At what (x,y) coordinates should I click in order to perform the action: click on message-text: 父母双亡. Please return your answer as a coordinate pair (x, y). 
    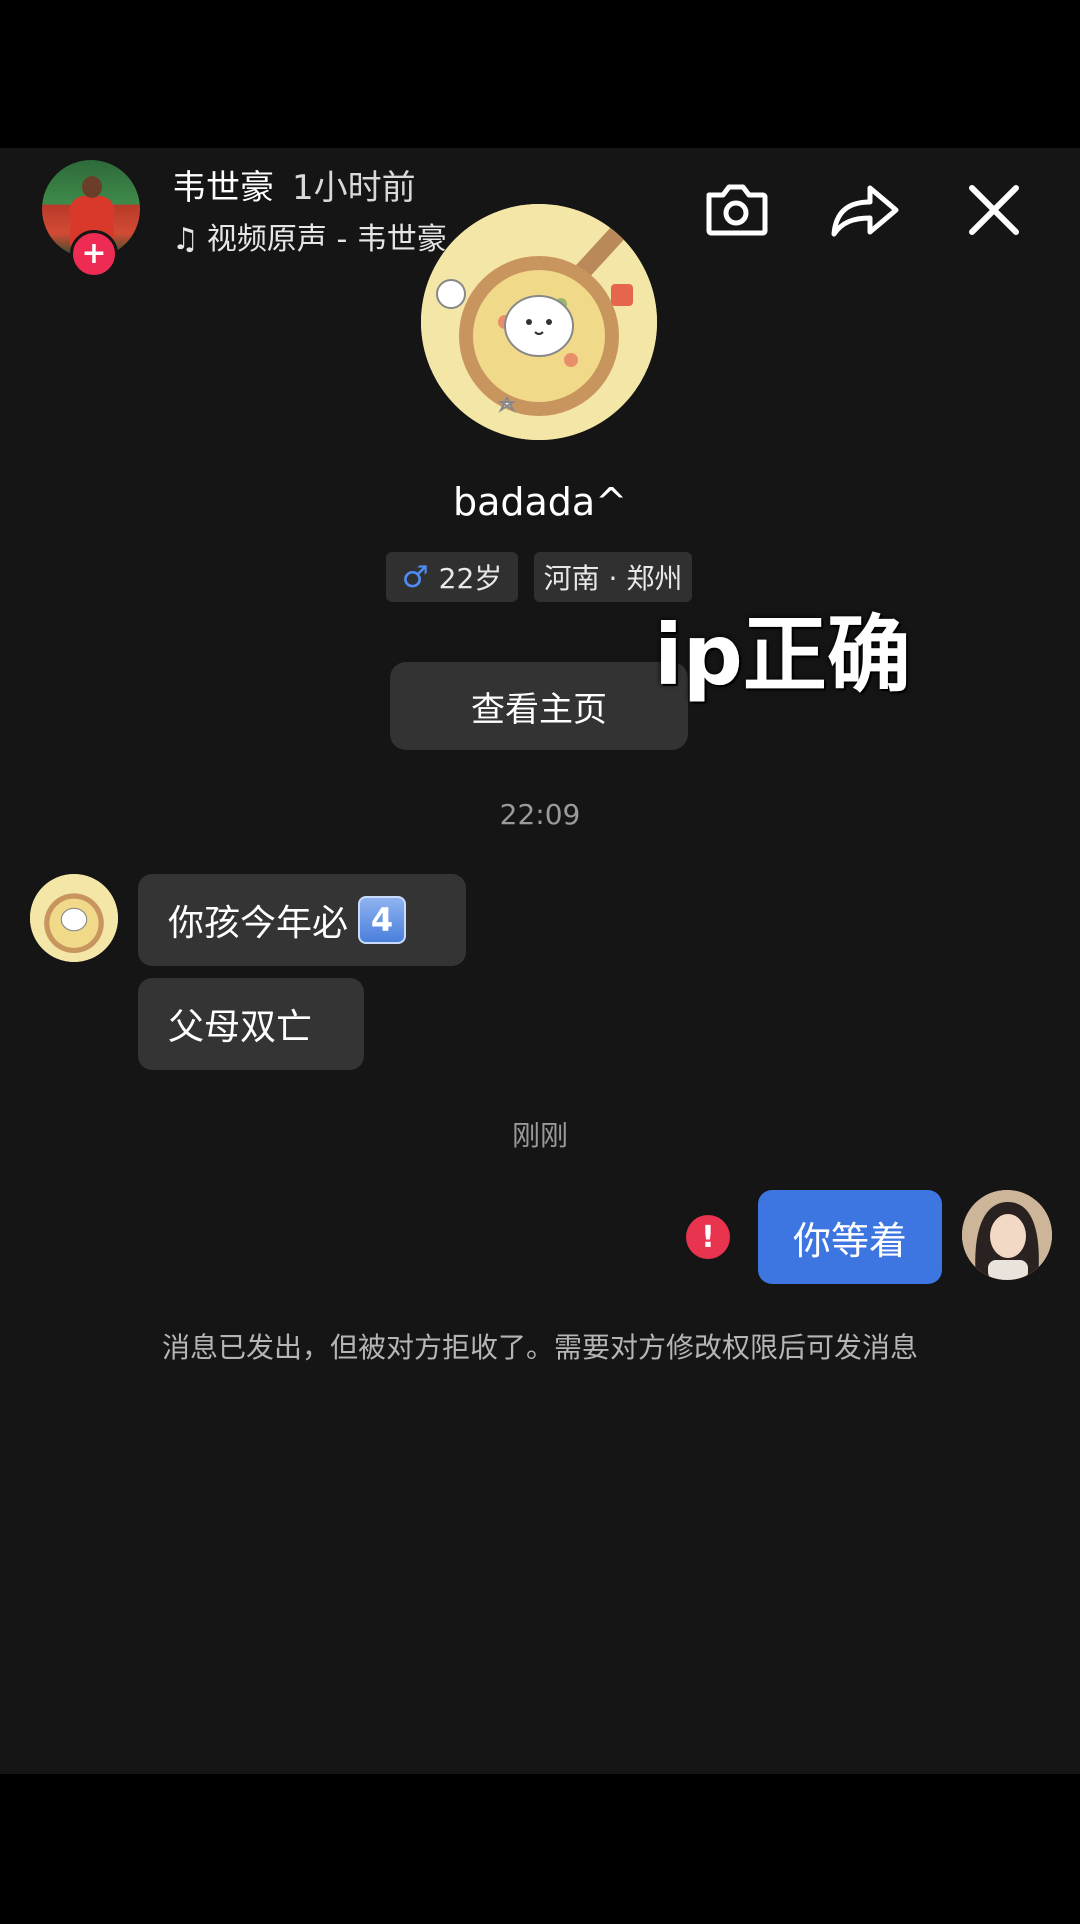
    Looking at the image, I should click on (240, 1027).